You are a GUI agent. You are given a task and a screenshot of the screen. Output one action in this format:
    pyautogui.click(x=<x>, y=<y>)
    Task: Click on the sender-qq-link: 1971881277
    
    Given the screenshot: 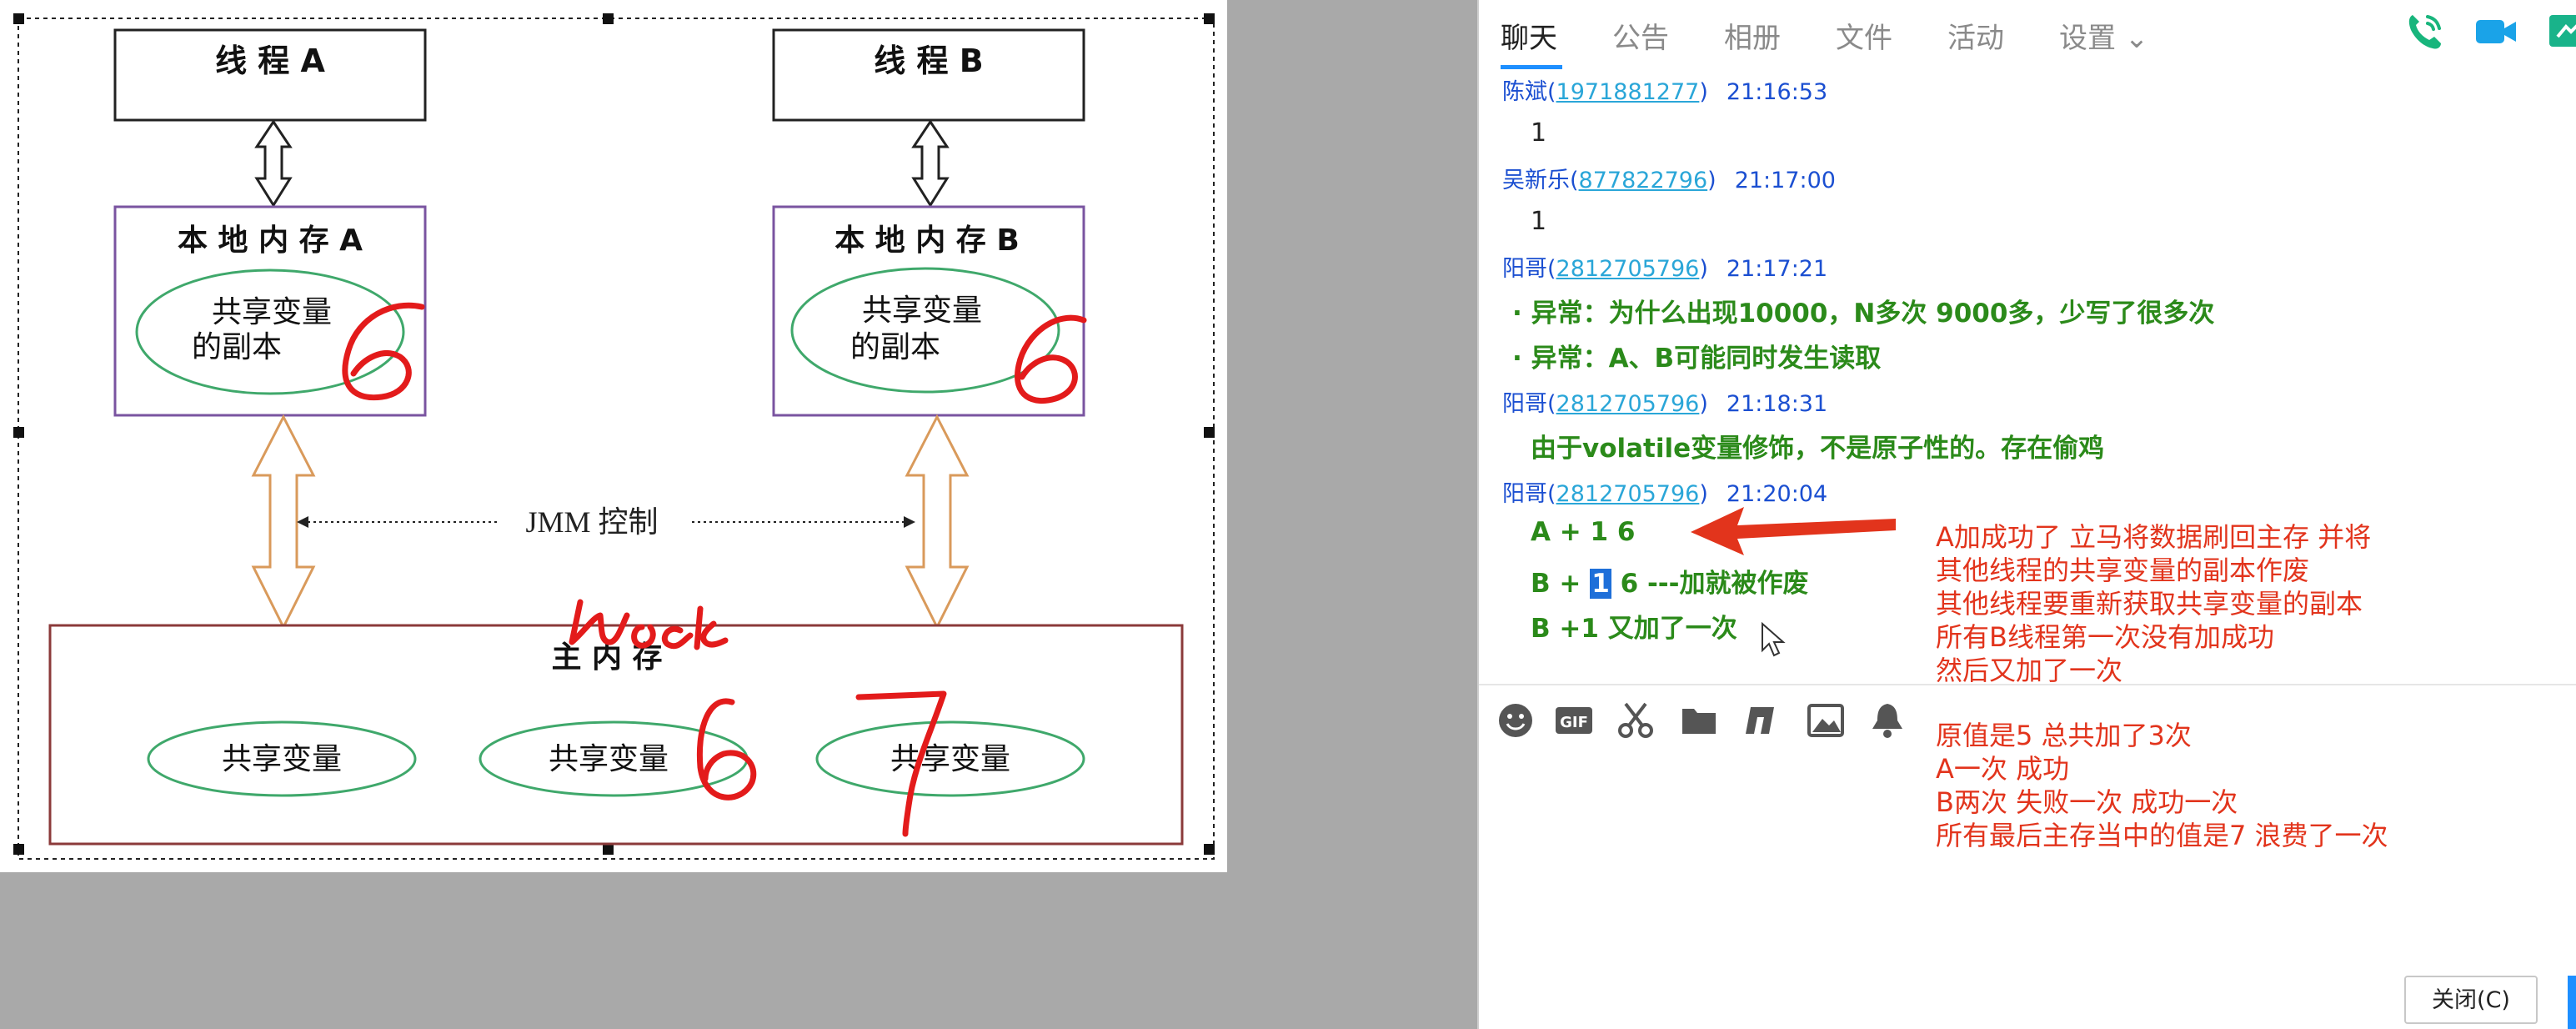 What is the action you would take?
    pyautogui.click(x=1628, y=92)
    